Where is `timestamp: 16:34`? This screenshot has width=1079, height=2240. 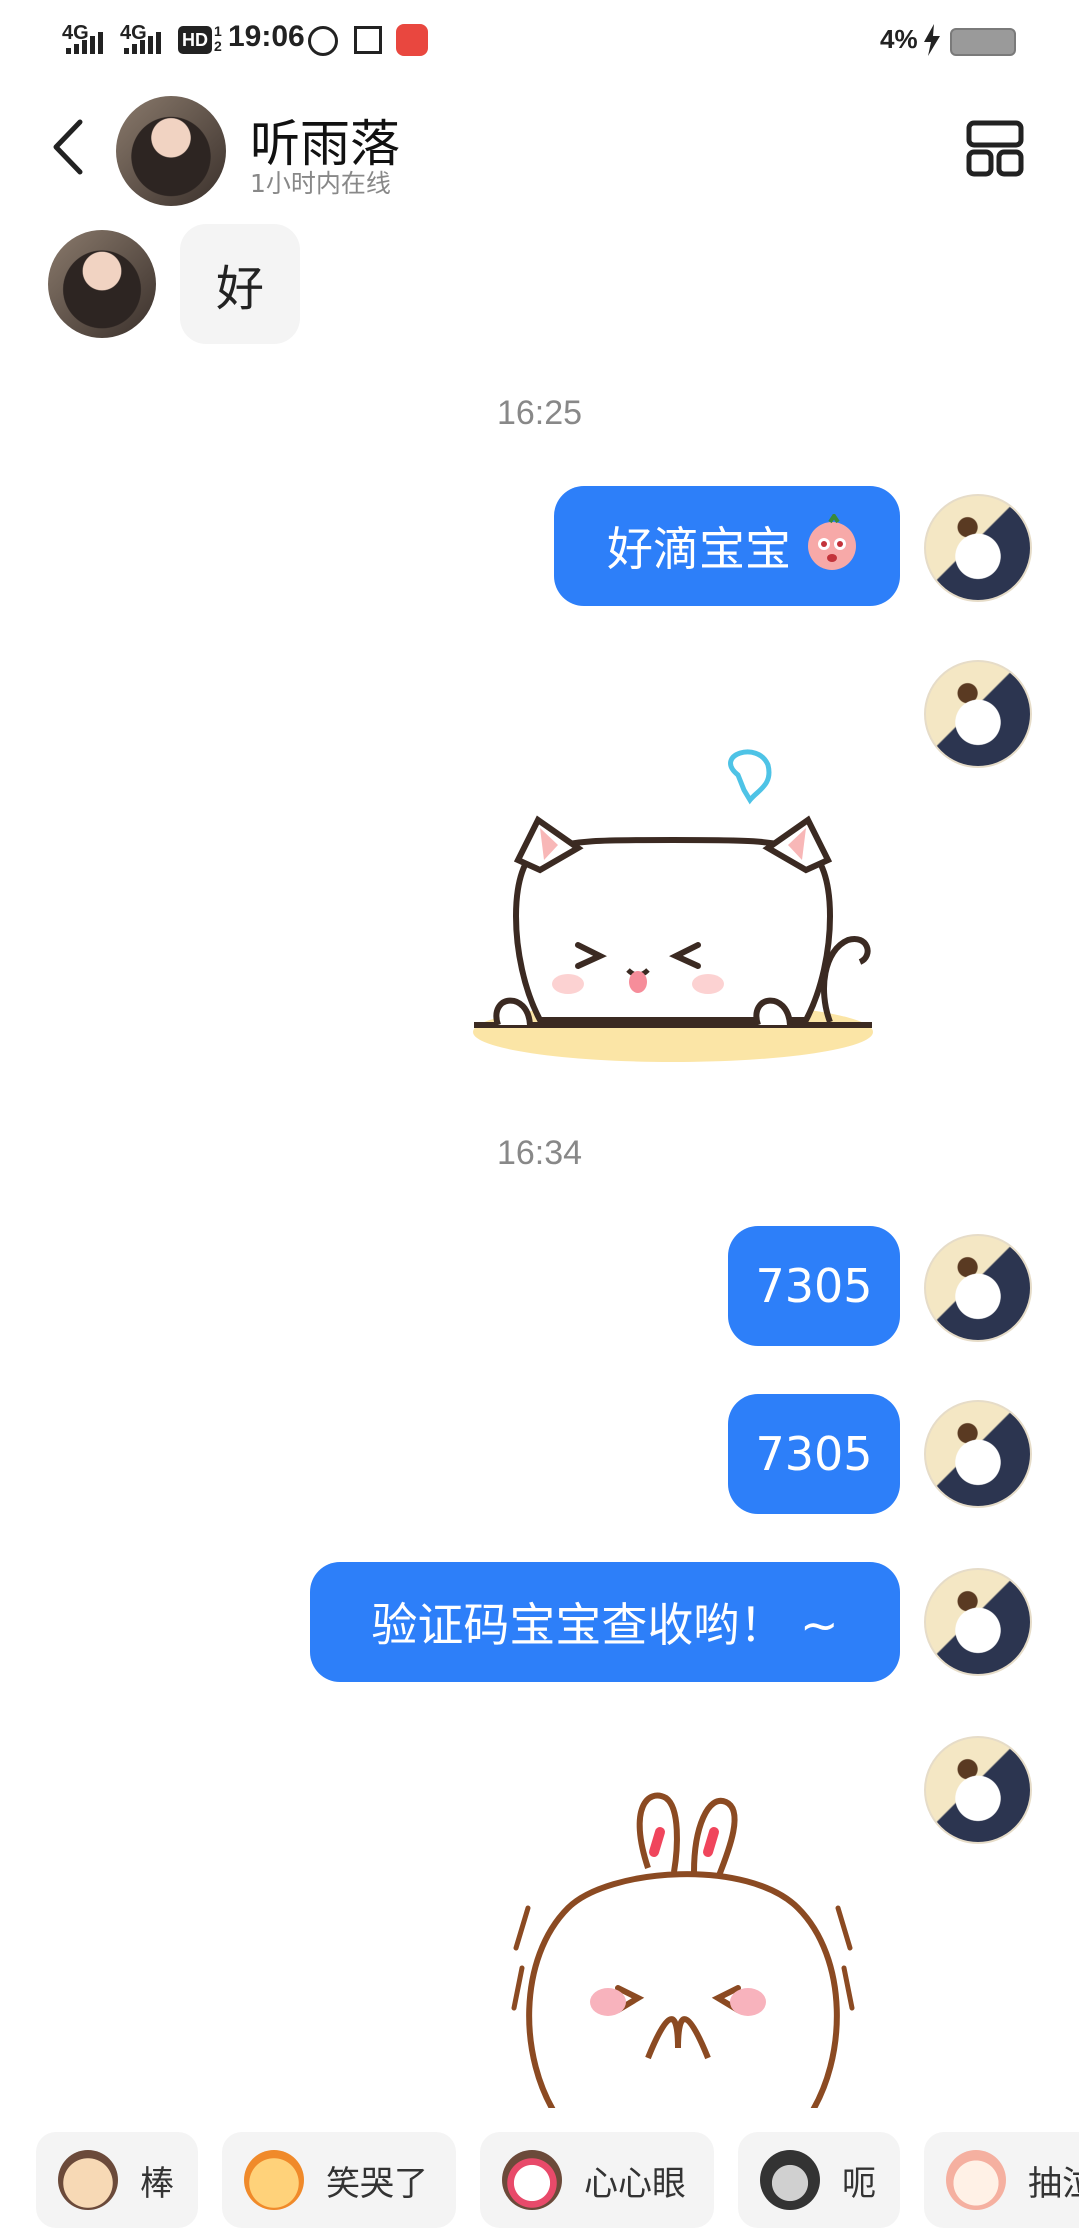 timestamp: 16:34 is located at coordinates (539, 1153).